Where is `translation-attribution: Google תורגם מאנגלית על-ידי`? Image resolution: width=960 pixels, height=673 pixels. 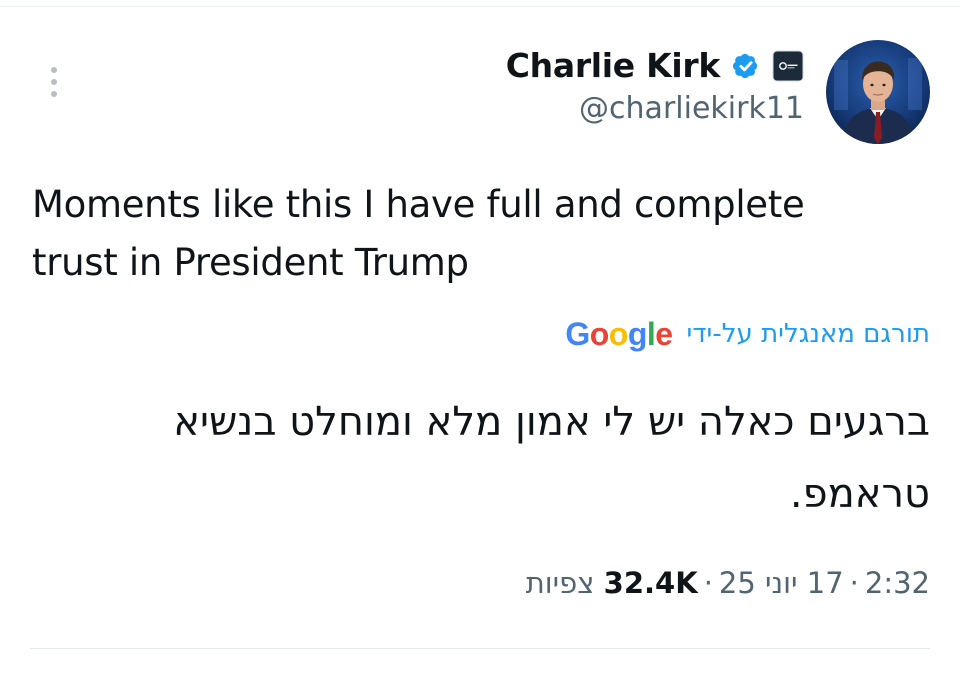 translation-attribution: Google תורגם מאנגלית על-ידי is located at coordinates (747, 334).